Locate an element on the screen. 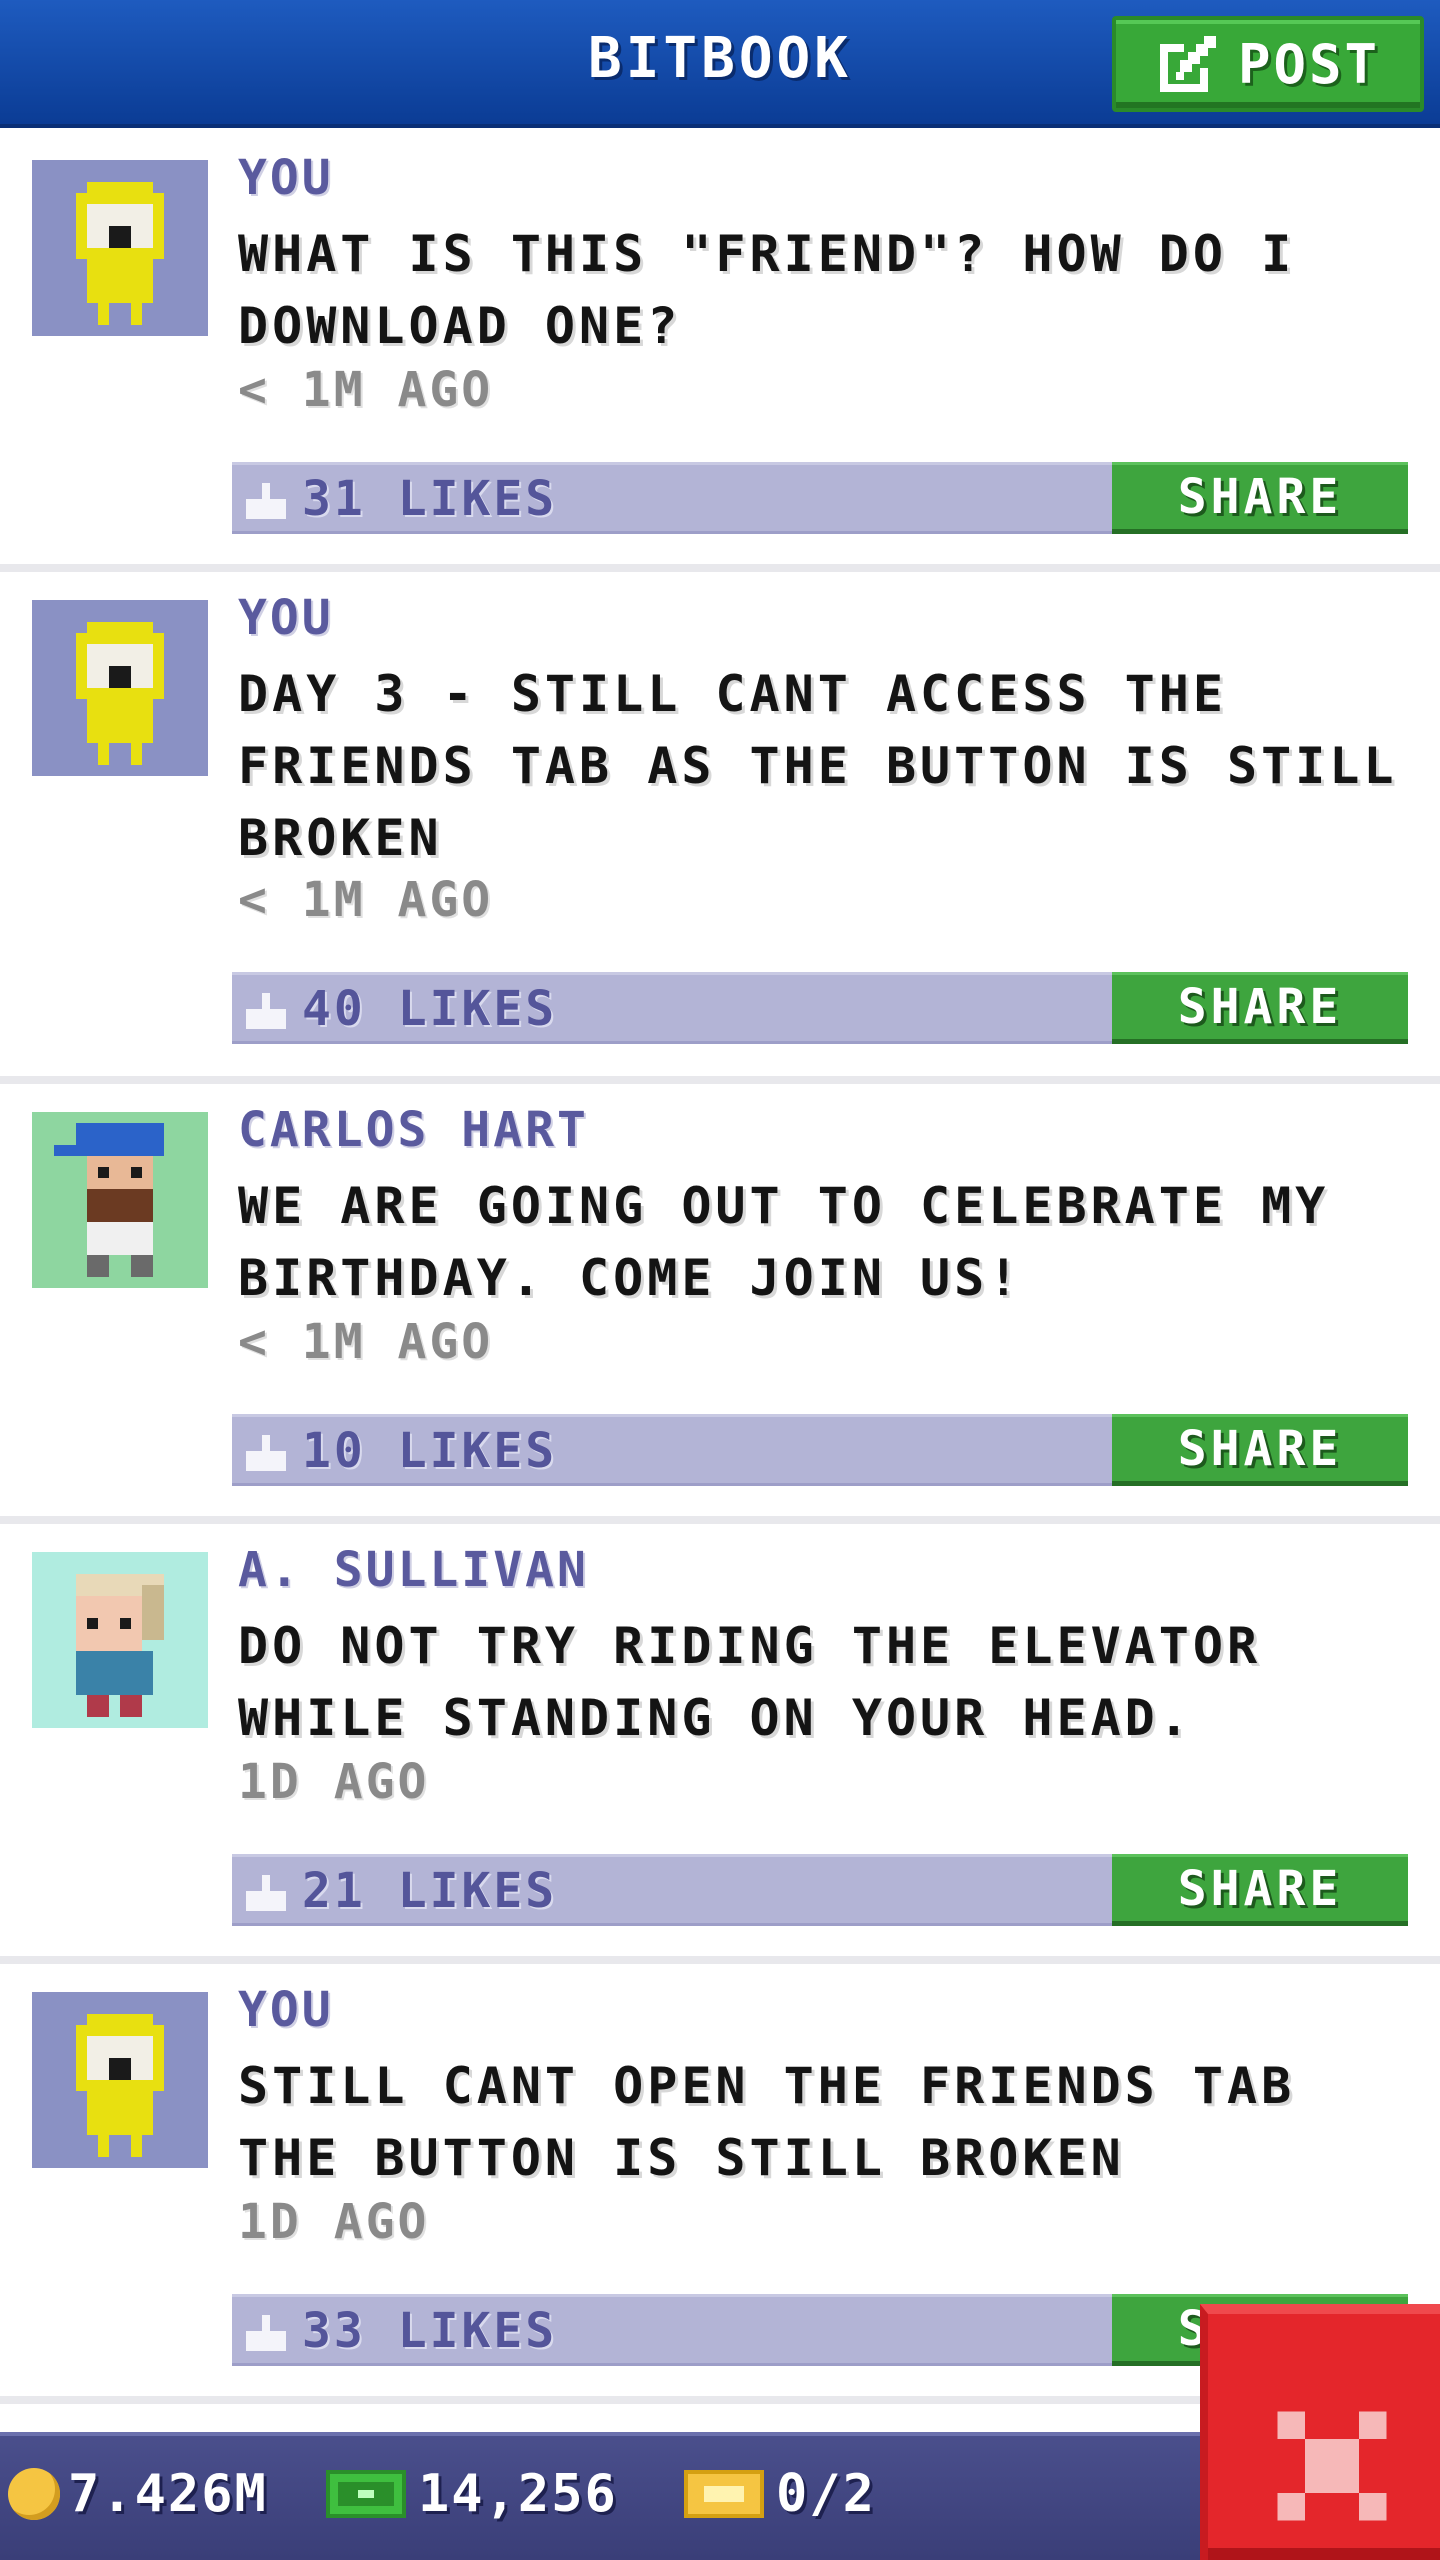 Image resolution: width=1440 pixels, height=2560 pixels. coins-stat: 7.426M is located at coordinates (138, 2494).